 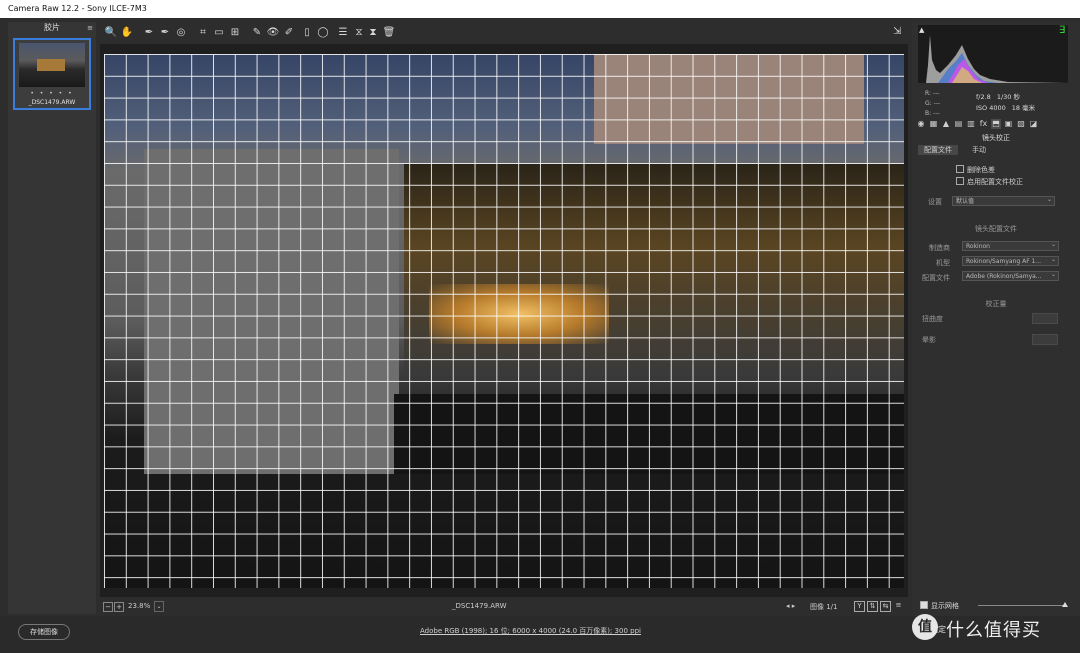 I want to click on iso: ISO 4000, so click(x=991, y=108).